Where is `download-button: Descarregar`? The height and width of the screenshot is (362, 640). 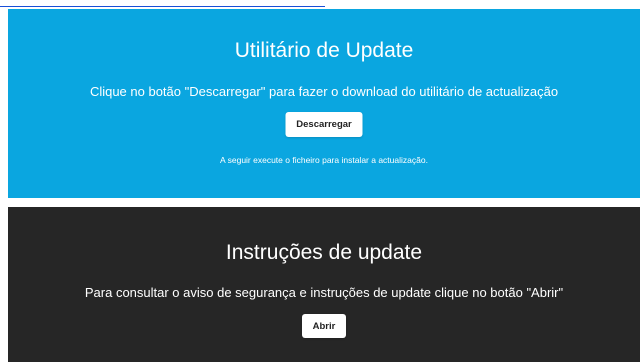
download-button: Descarregar is located at coordinates (324, 124).